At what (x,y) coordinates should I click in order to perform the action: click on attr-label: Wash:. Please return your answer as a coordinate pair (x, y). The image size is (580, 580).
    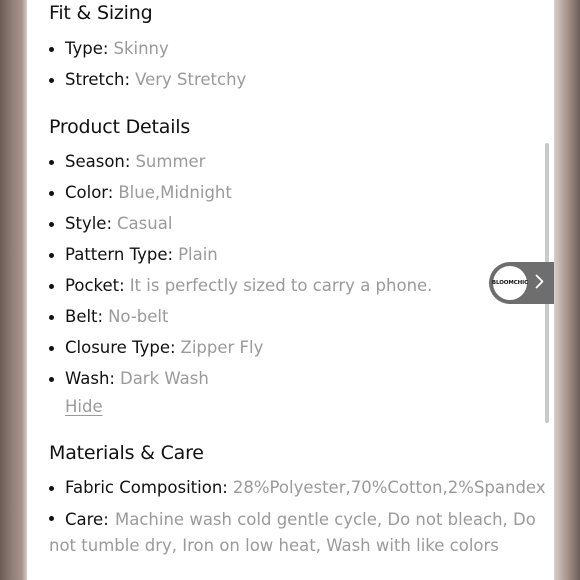
    Looking at the image, I should click on (90, 378).